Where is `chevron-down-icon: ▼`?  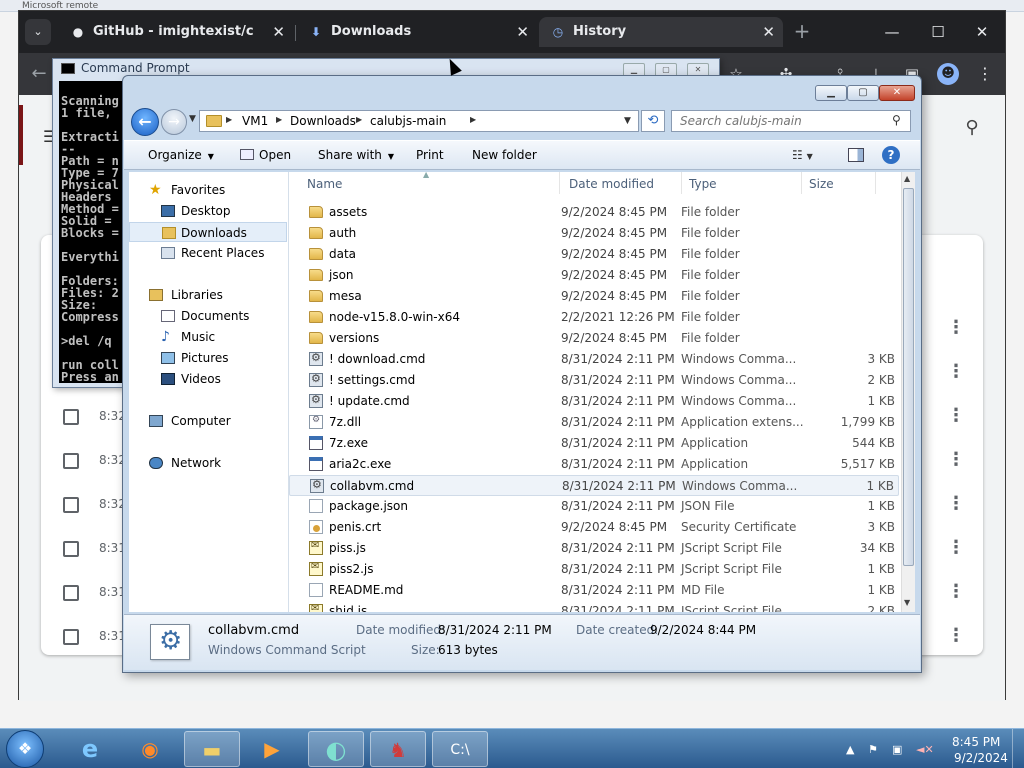 chevron-down-icon: ▼ is located at coordinates (627, 121).